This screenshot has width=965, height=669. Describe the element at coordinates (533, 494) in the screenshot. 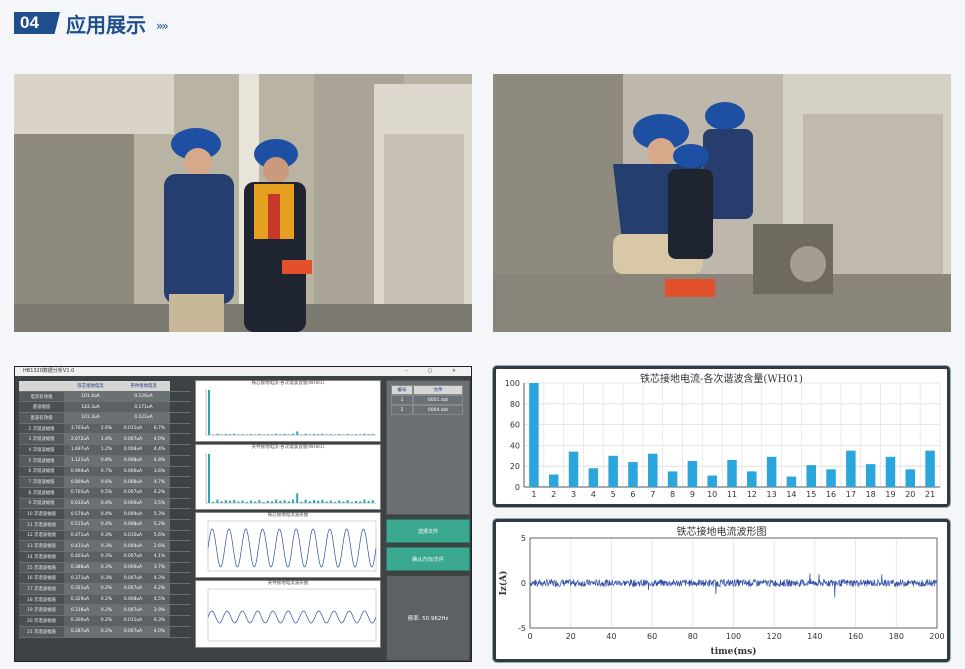

I see `x-tick-label: 1` at that location.